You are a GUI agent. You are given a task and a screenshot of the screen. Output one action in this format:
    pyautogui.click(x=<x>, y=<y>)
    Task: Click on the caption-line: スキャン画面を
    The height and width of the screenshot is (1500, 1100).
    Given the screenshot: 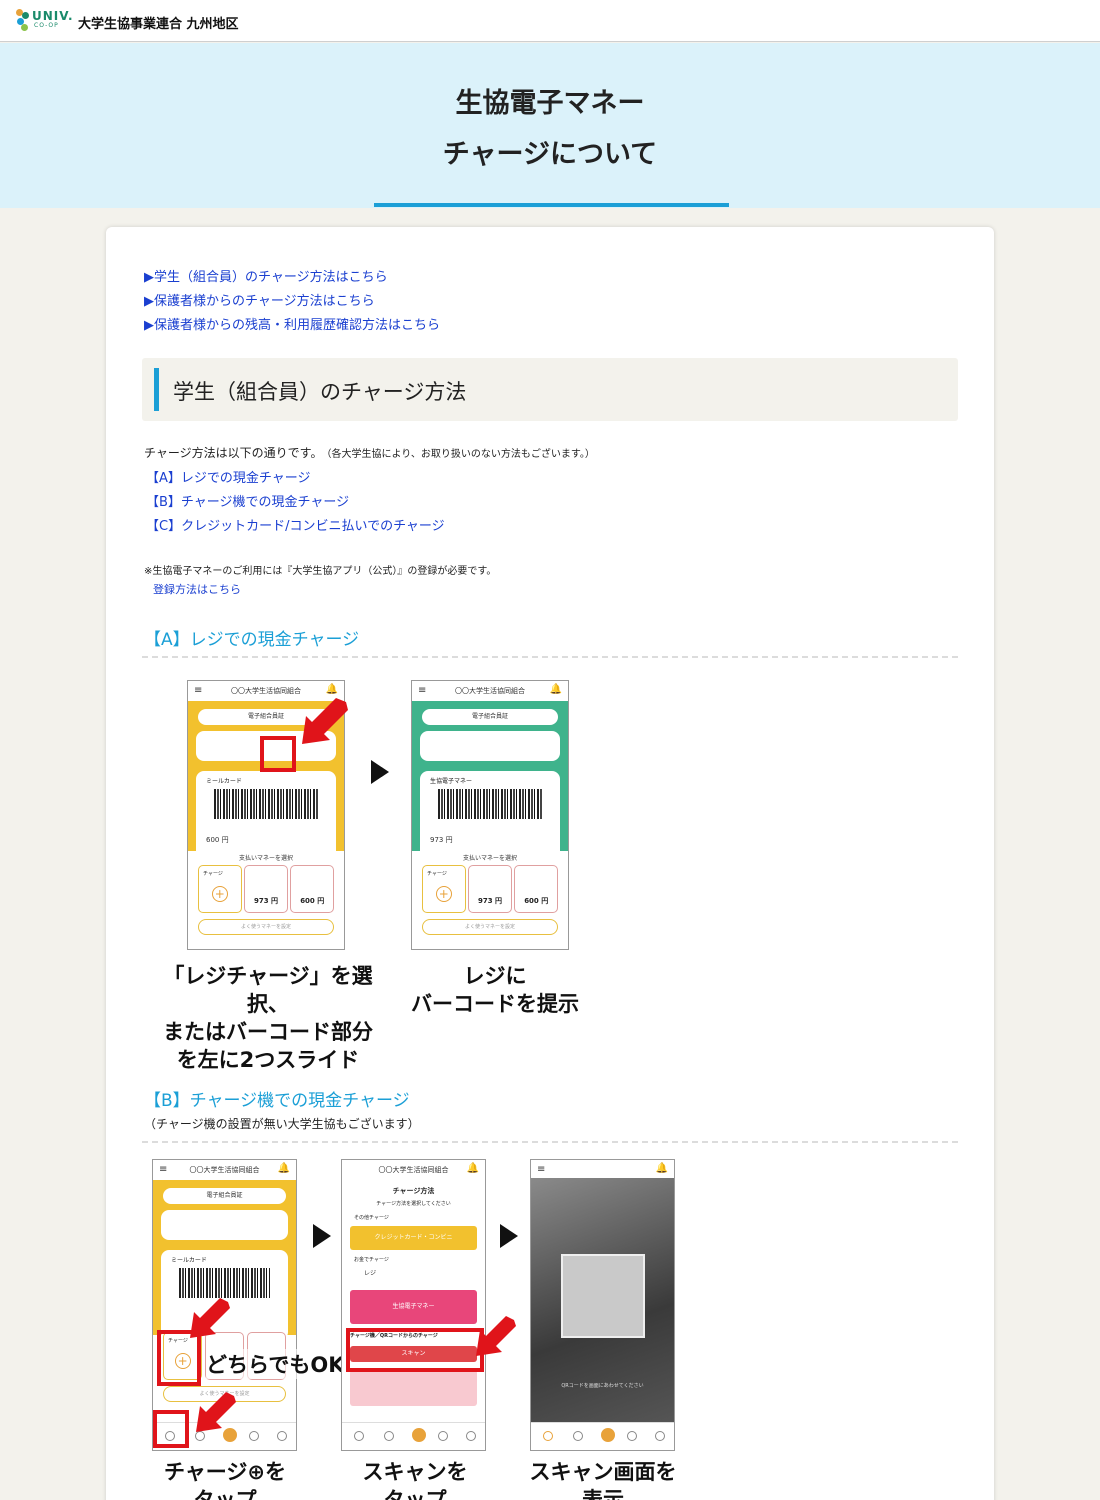 What is the action you would take?
    pyautogui.click(x=603, y=1472)
    